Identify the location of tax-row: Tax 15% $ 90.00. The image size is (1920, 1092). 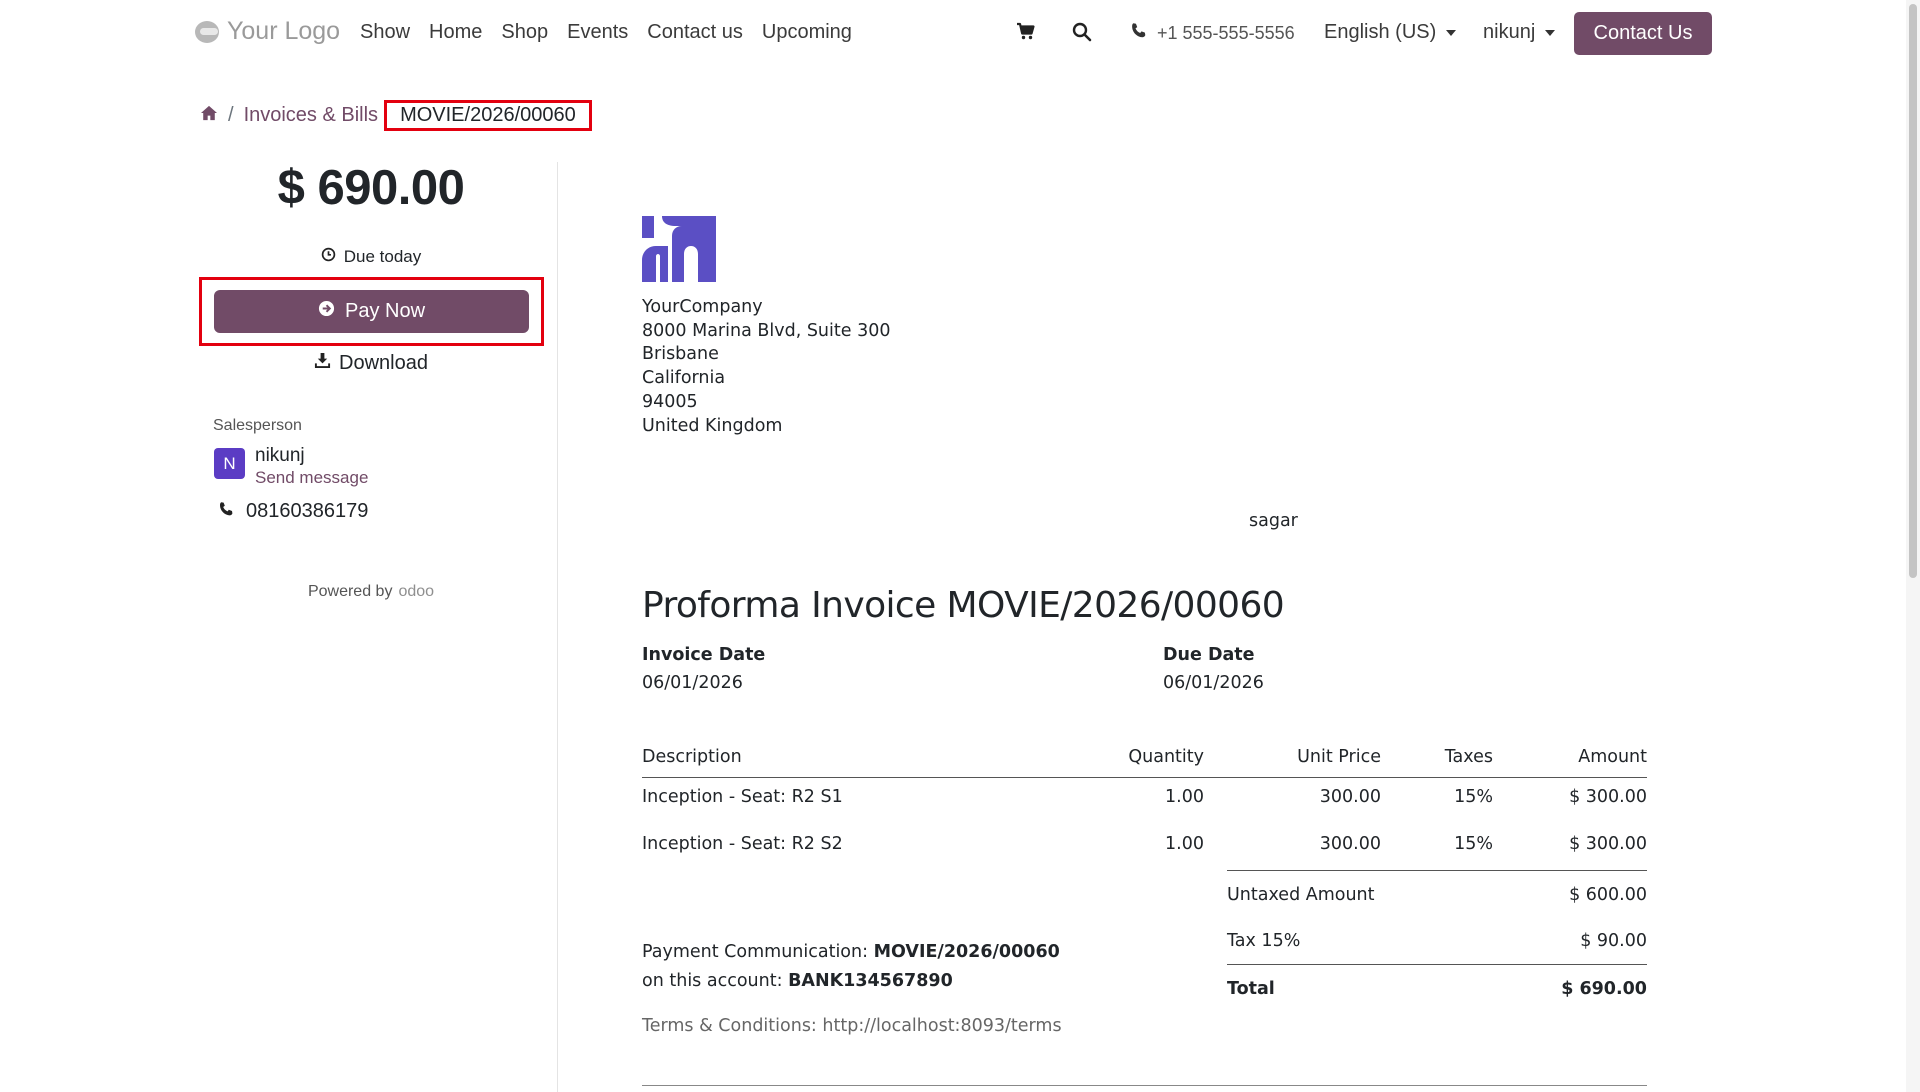
(1437, 940).